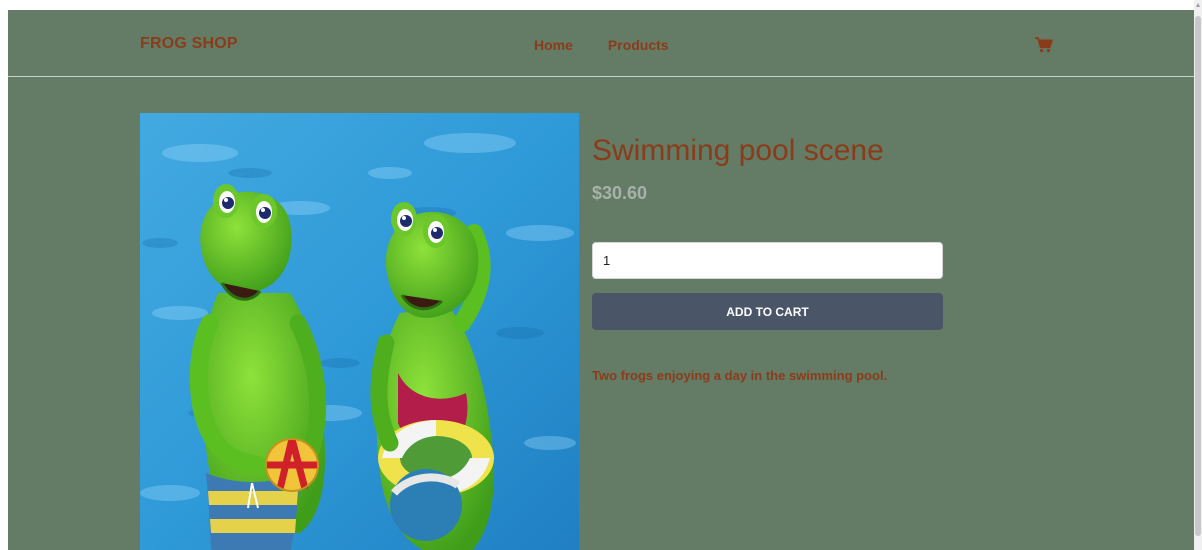 This screenshot has width=1202, height=550. What do you see at coordinates (767, 260) in the screenshot?
I see `quantity-input` at bounding box center [767, 260].